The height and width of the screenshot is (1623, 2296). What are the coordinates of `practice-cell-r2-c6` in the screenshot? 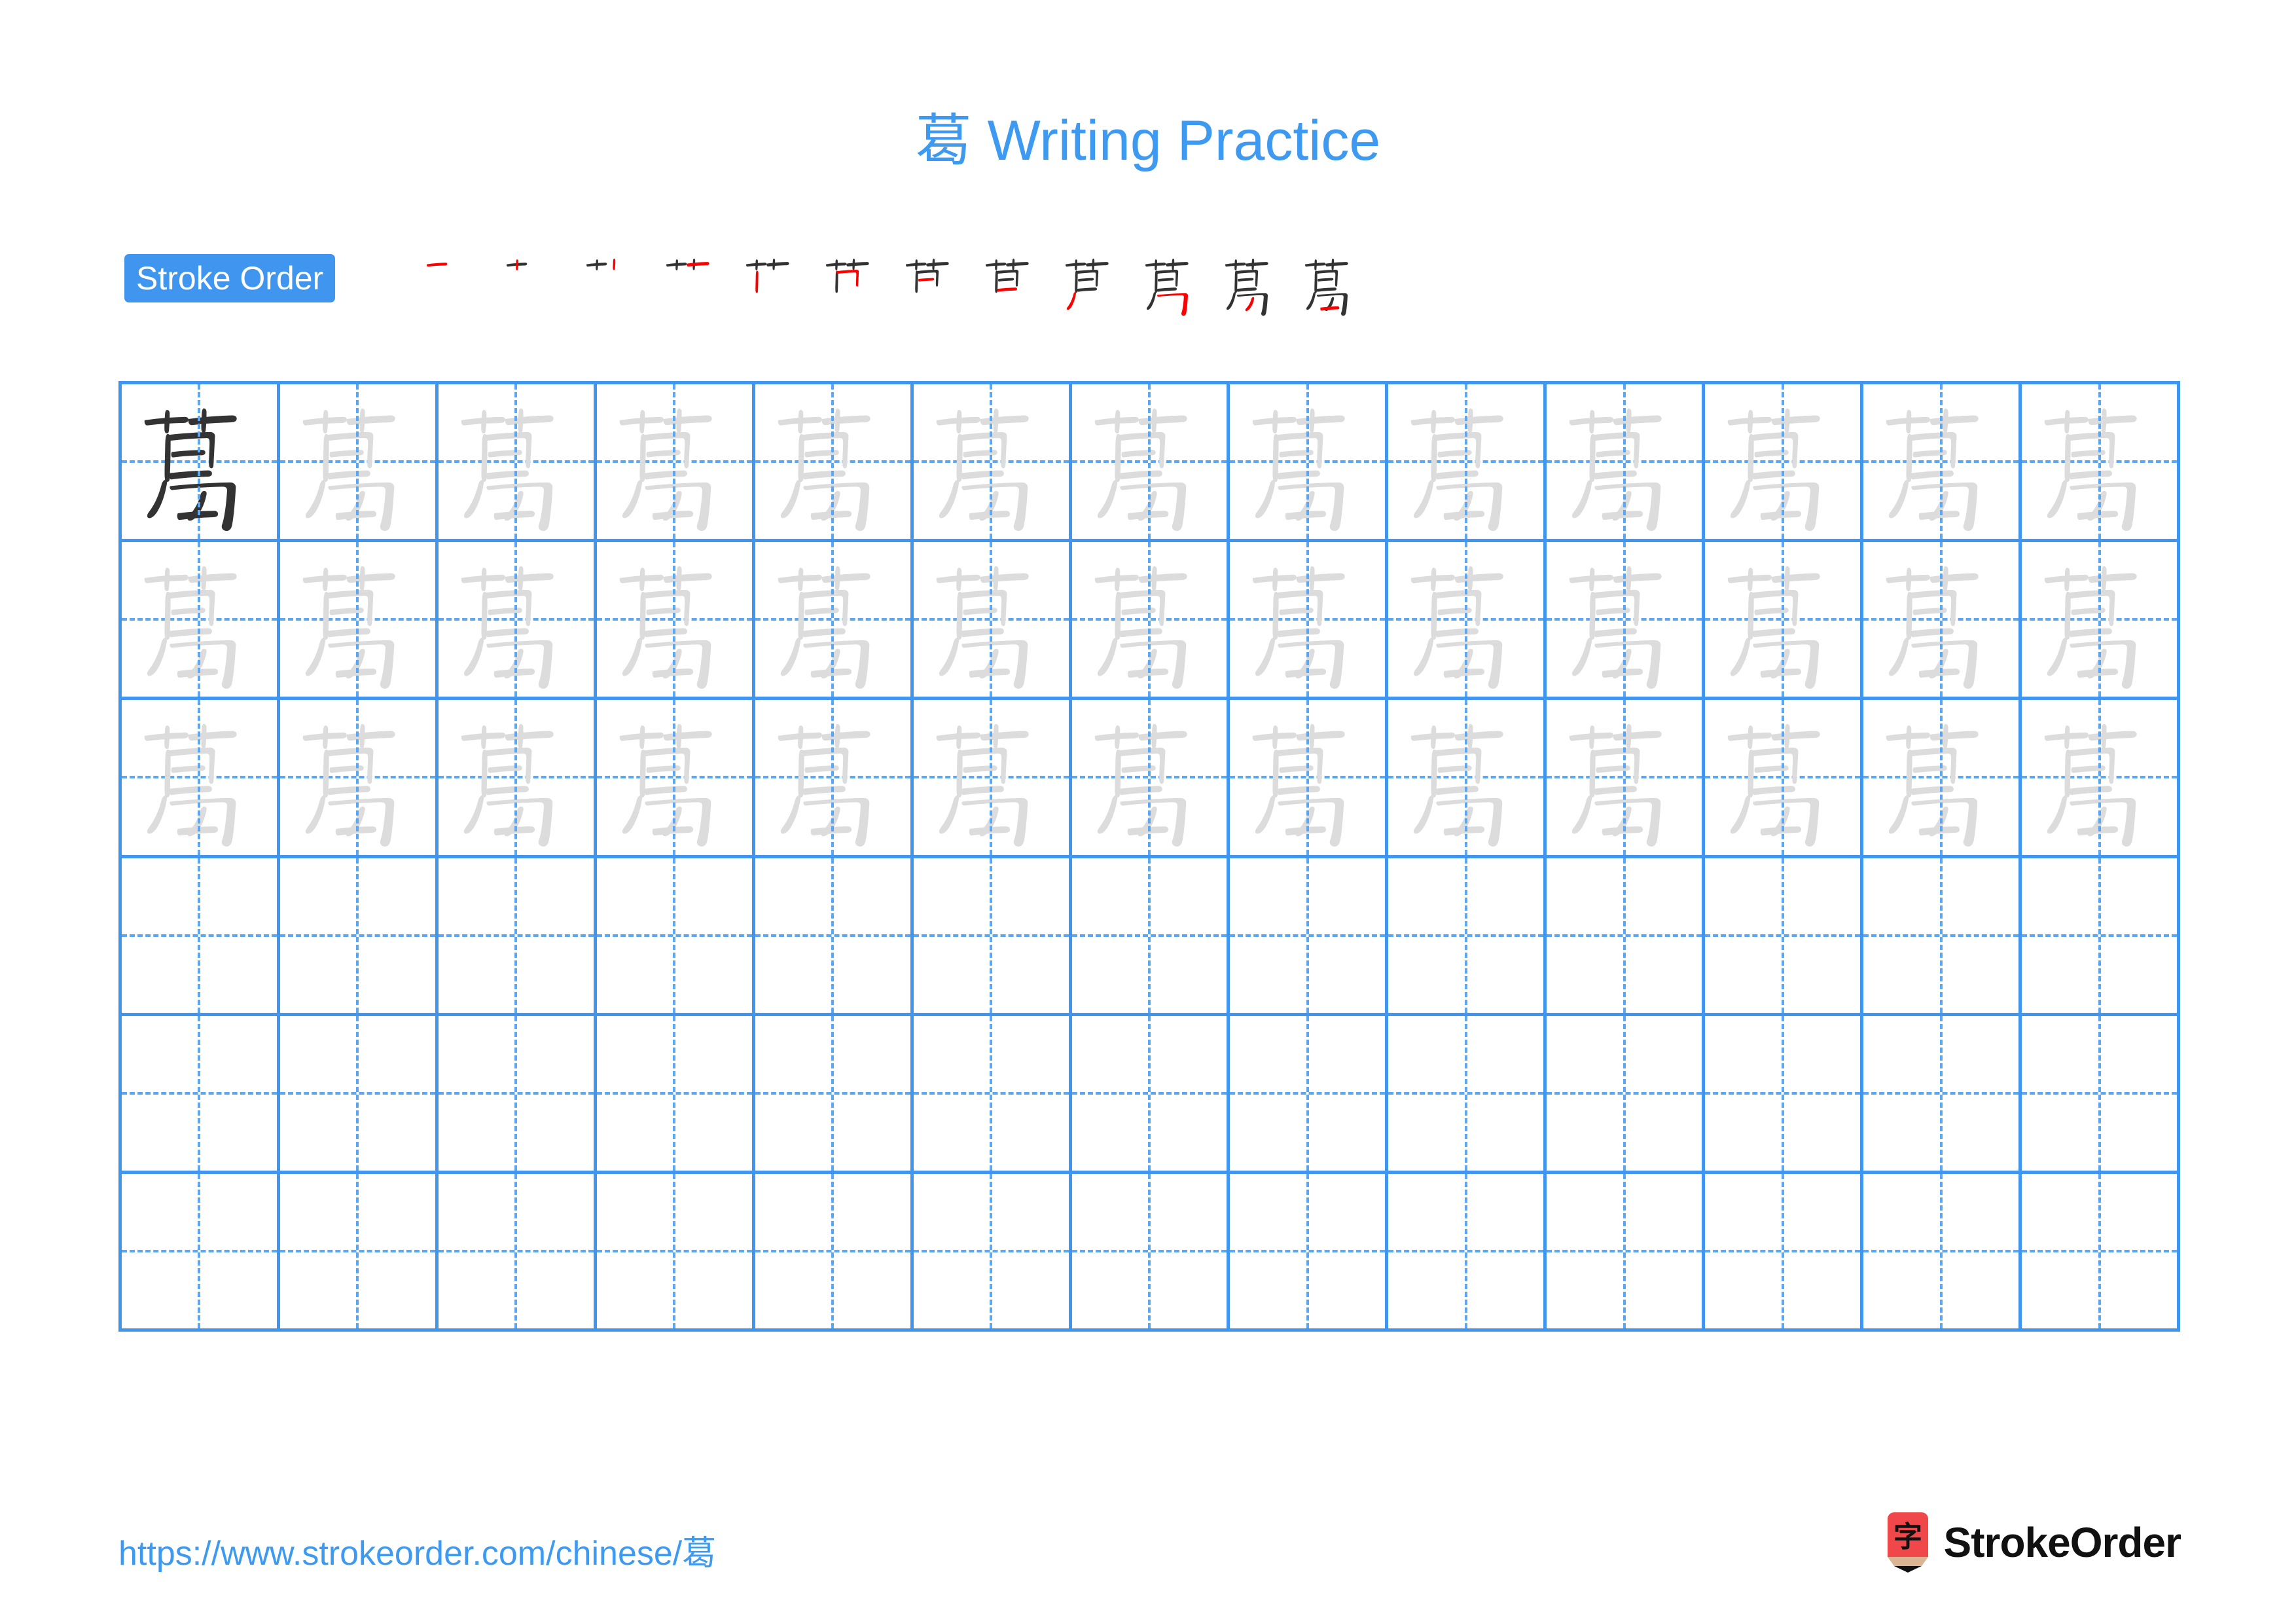 It's located at (992, 621).